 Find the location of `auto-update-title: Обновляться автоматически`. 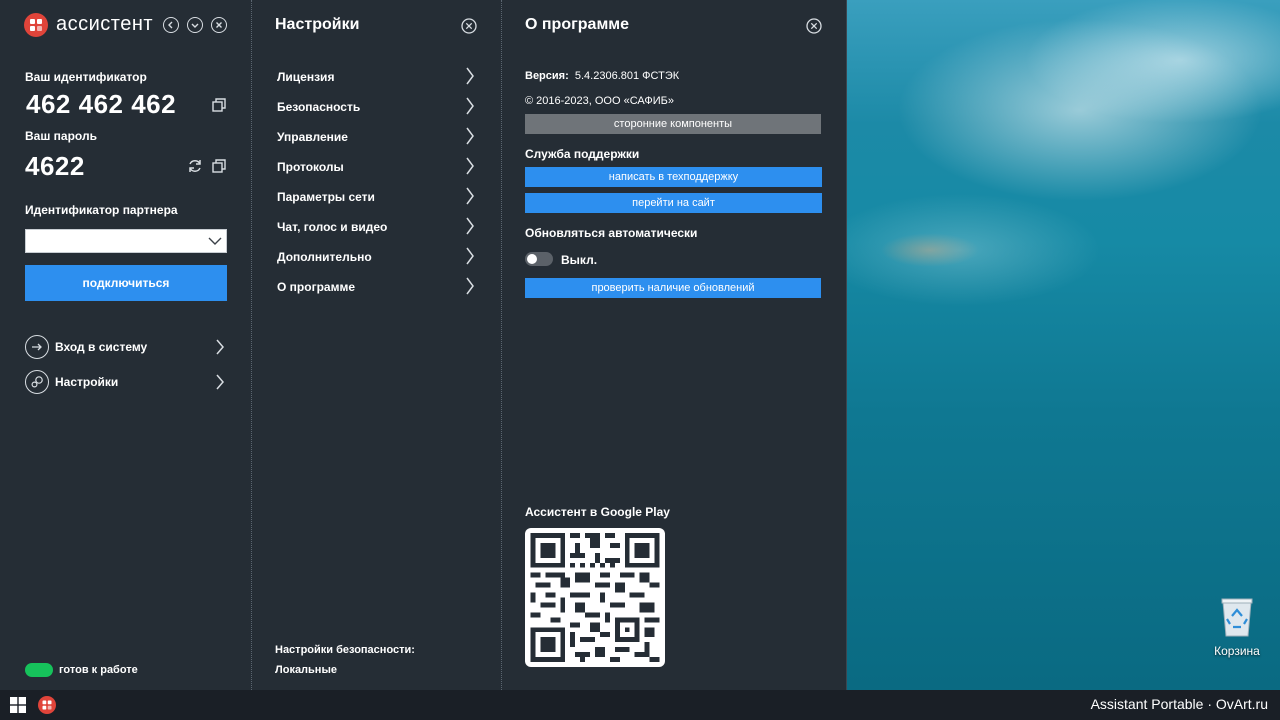

auto-update-title: Обновляться автоматически is located at coordinates (611, 233).